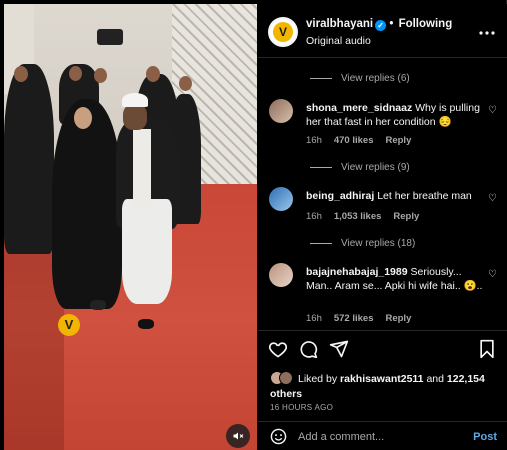  I want to click on author-line: viralbhayani ✓ • Following, so click(379, 24).